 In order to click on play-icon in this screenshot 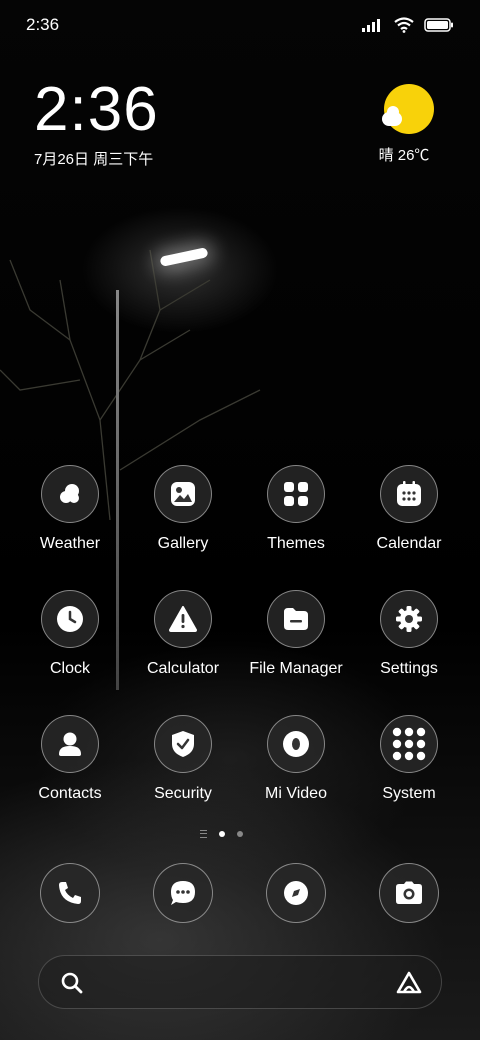, I will do `click(296, 744)`.